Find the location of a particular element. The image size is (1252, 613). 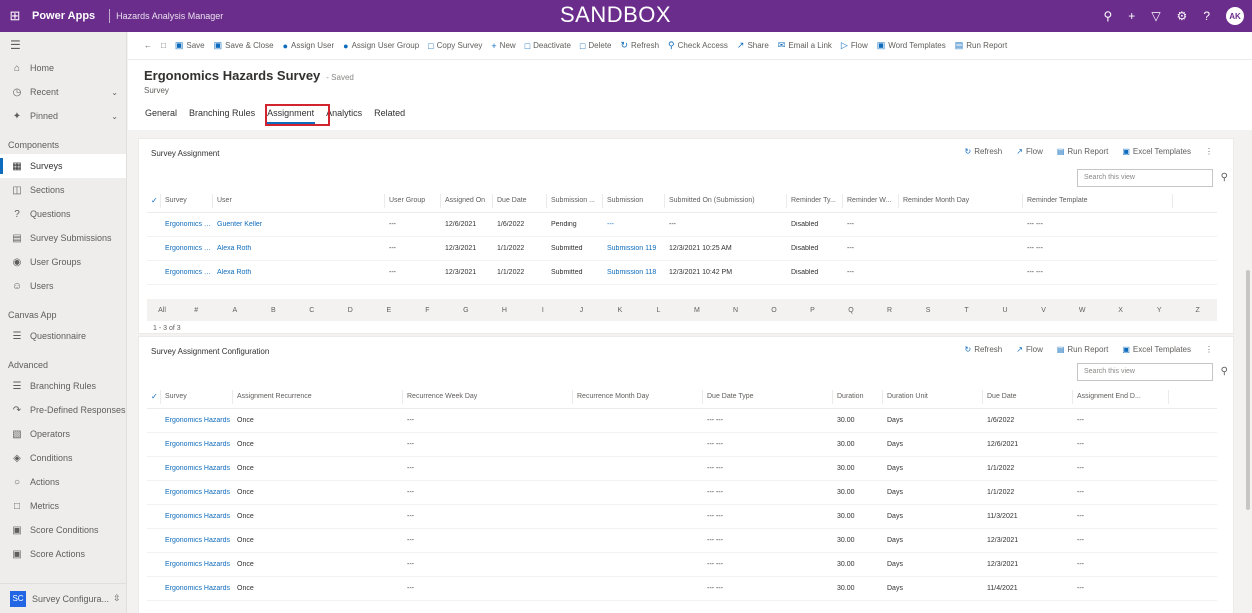

word-templates-button: ▣ Word Templates is located at coordinates (911, 45).